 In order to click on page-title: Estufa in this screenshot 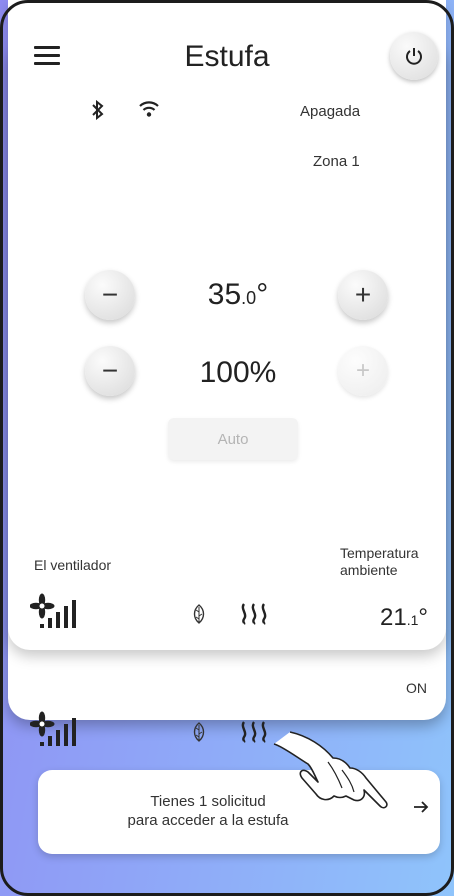, I will do `click(227, 56)`.